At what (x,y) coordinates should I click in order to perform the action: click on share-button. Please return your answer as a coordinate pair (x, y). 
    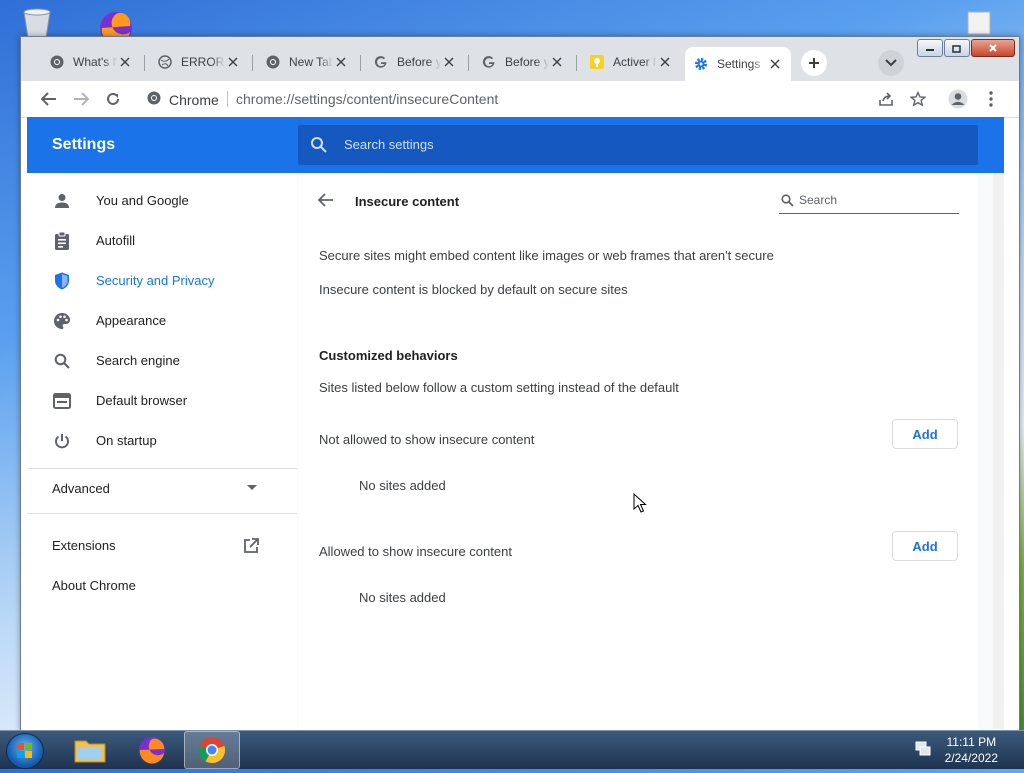
    Looking at the image, I should click on (886, 99).